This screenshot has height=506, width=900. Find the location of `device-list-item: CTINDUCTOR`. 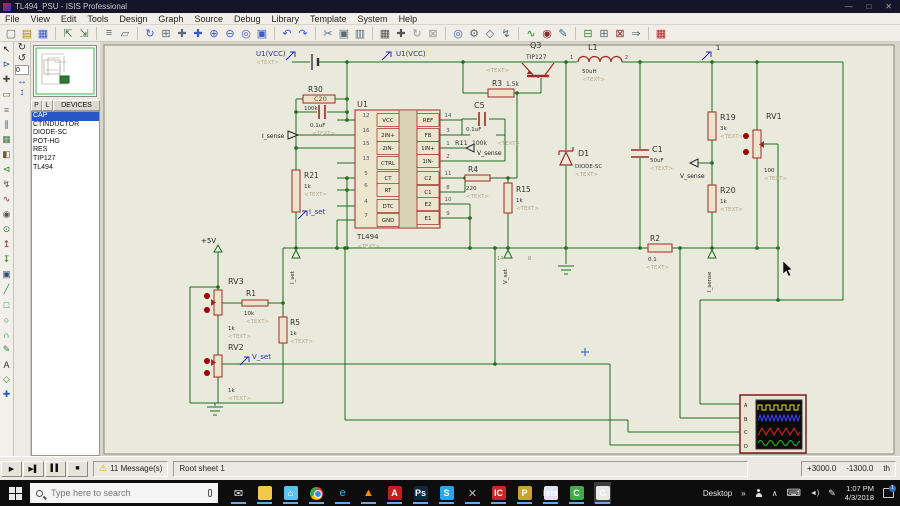

device-list-item: CTINDUCTOR is located at coordinates (65, 125).